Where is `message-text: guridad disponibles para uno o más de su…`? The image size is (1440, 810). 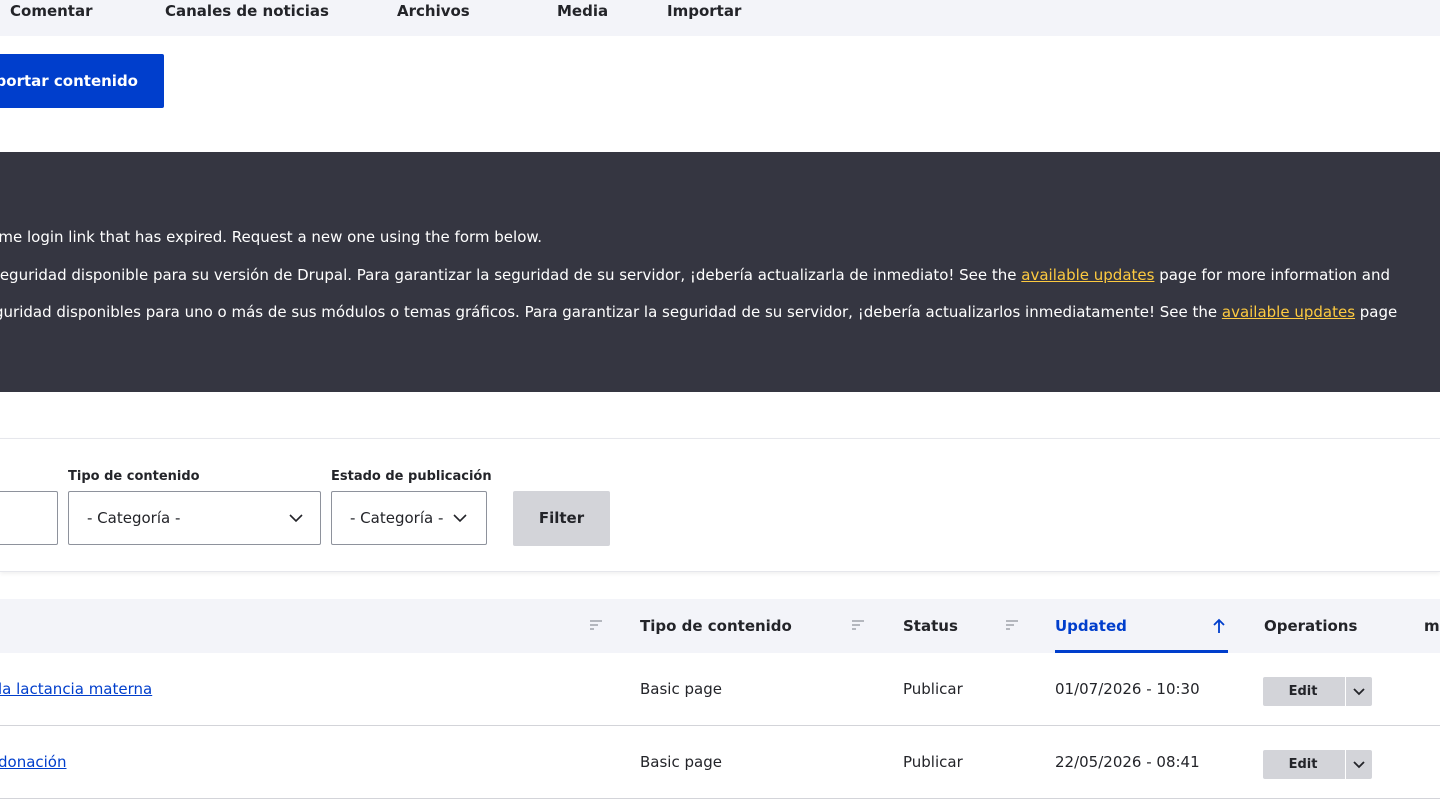
message-text: guridad disponibles para uno o más de su… is located at coordinates (611, 312).